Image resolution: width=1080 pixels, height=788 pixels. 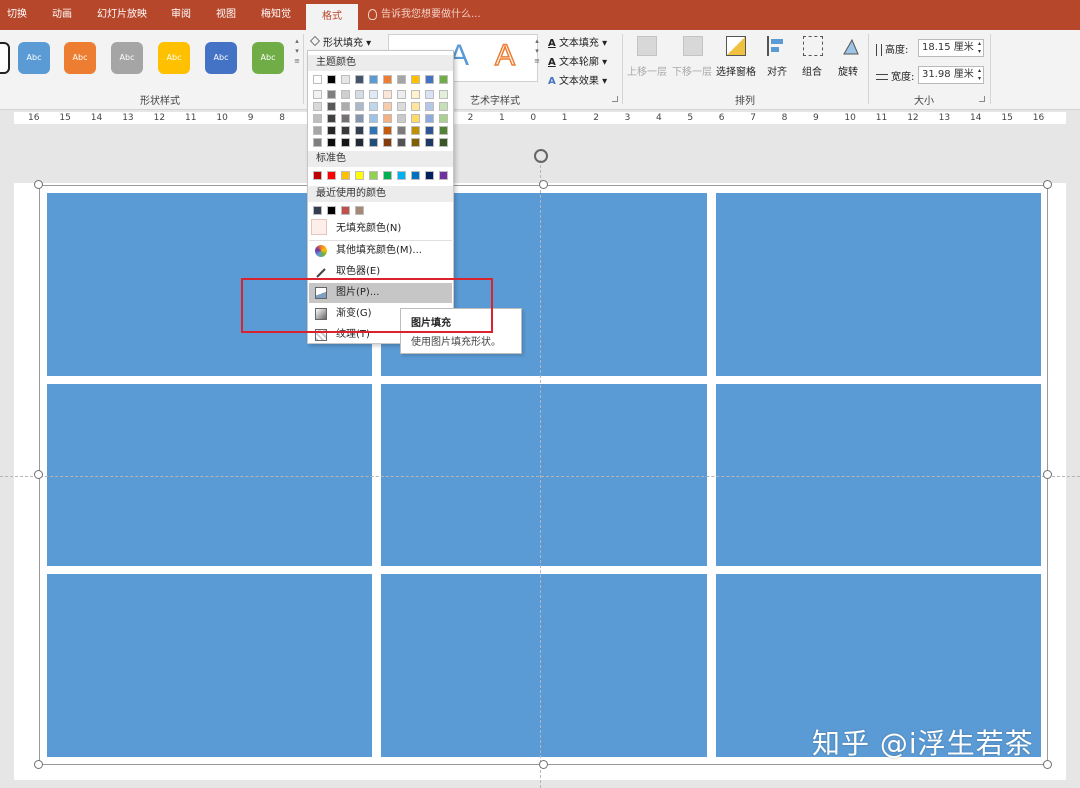 I want to click on rotate-handle-icon, so click(x=541, y=156).